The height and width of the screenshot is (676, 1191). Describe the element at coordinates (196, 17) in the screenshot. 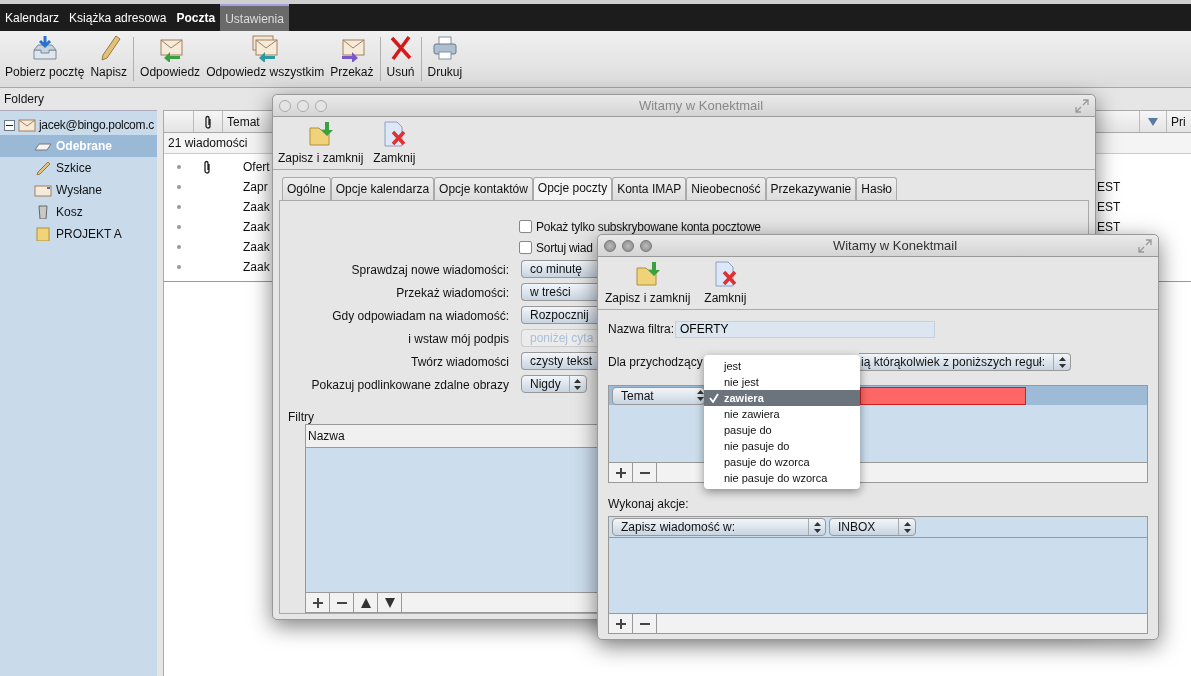

I see `app-tab: Poczta` at that location.